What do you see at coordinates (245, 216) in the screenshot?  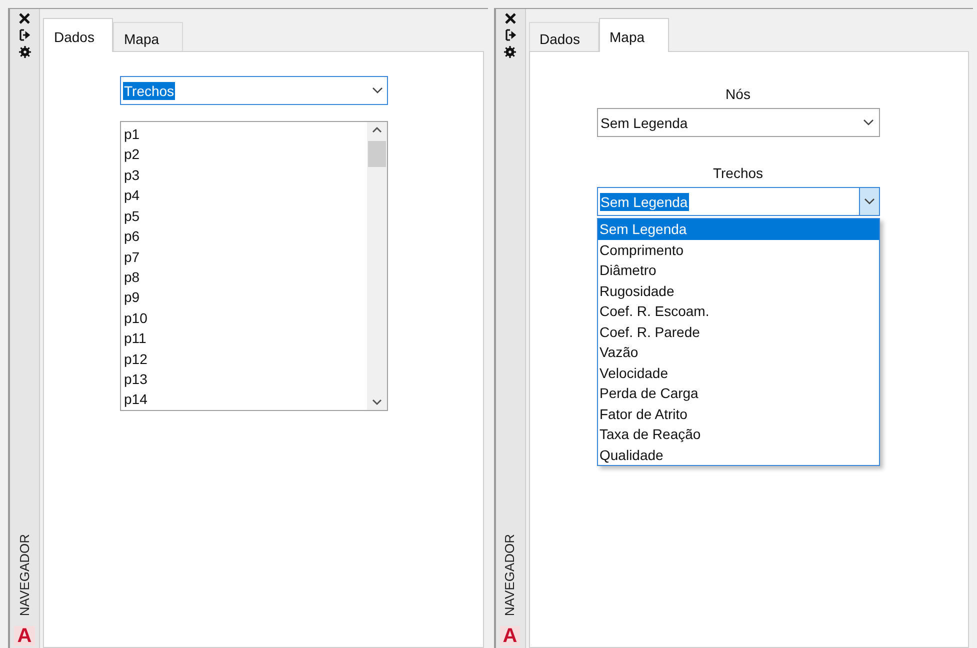 I see `list-item: p5` at bounding box center [245, 216].